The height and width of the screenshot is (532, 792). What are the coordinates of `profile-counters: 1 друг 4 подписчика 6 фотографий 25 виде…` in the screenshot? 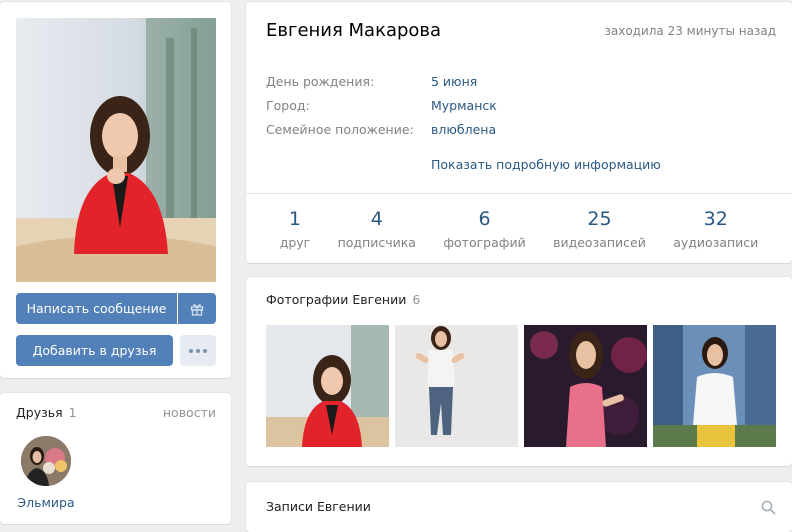 It's located at (519, 228).